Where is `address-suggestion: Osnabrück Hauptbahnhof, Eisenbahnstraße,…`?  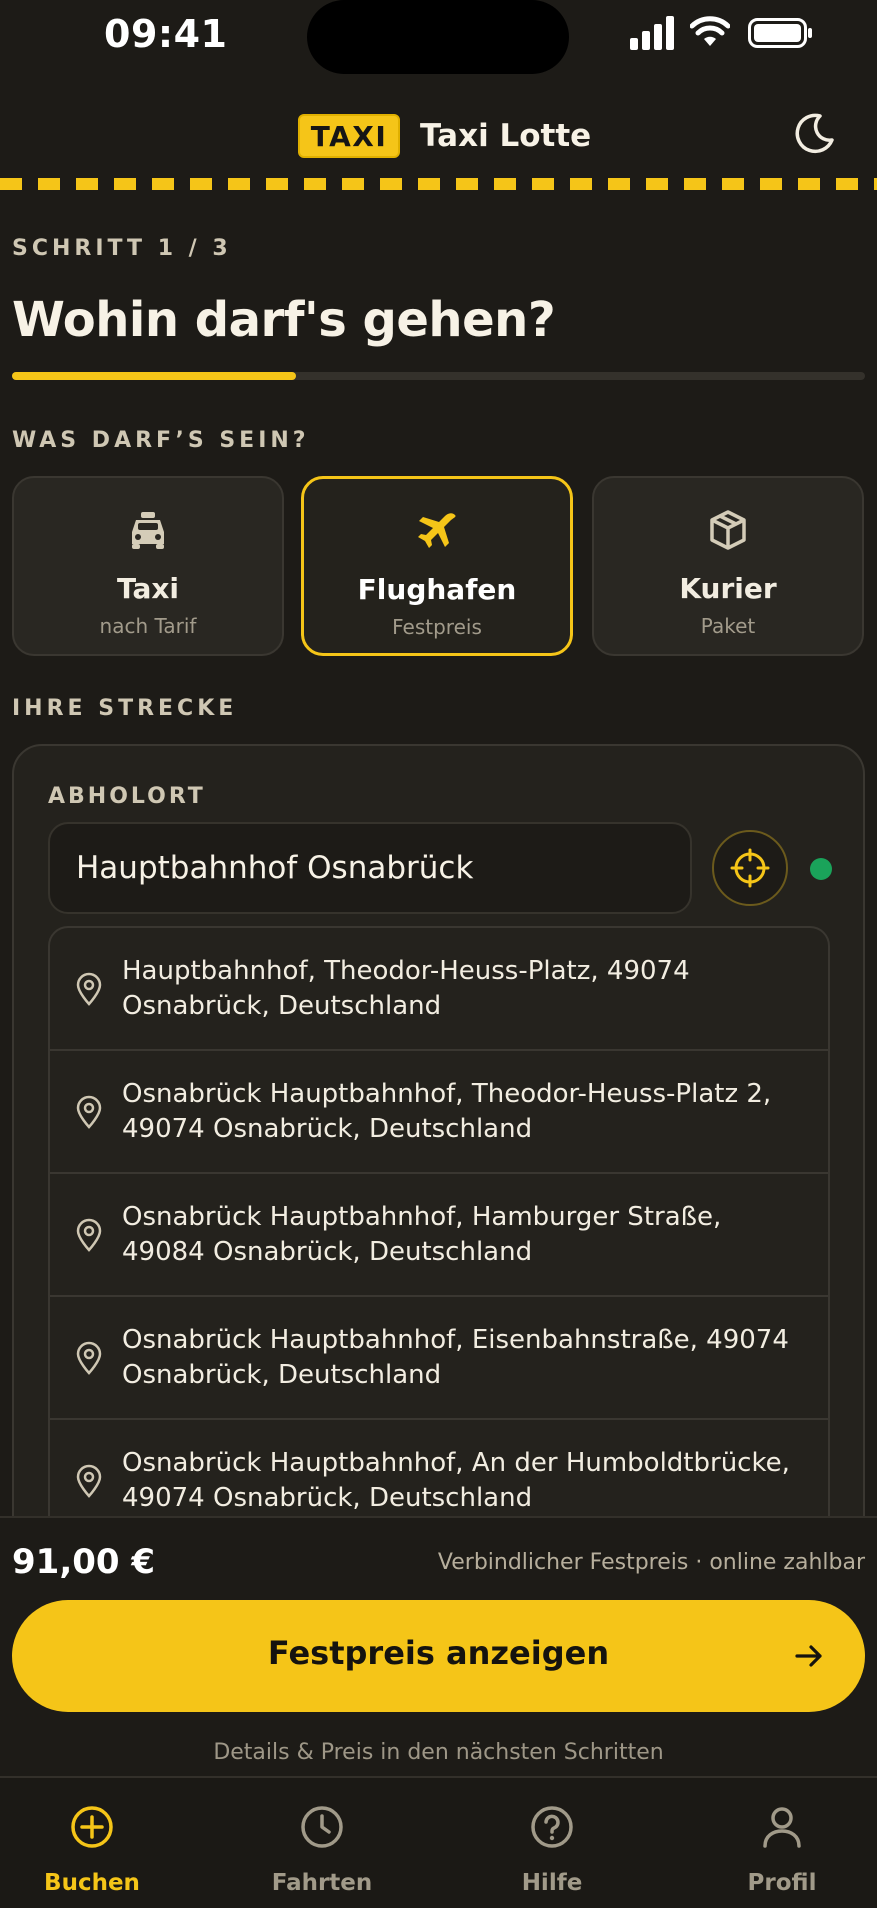 address-suggestion: Osnabrück Hauptbahnhof, Eisenbahnstraße,… is located at coordinates (439, 1358).